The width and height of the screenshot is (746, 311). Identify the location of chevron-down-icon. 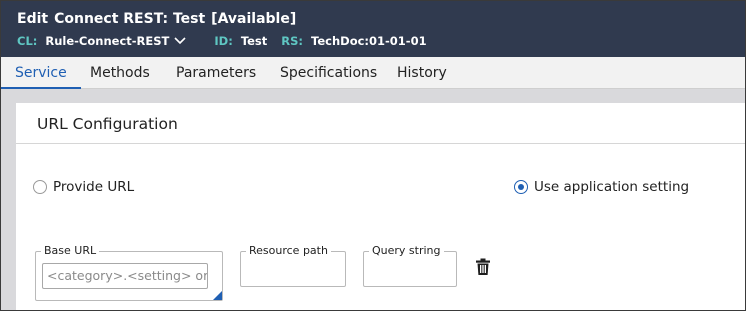
(180, 40).